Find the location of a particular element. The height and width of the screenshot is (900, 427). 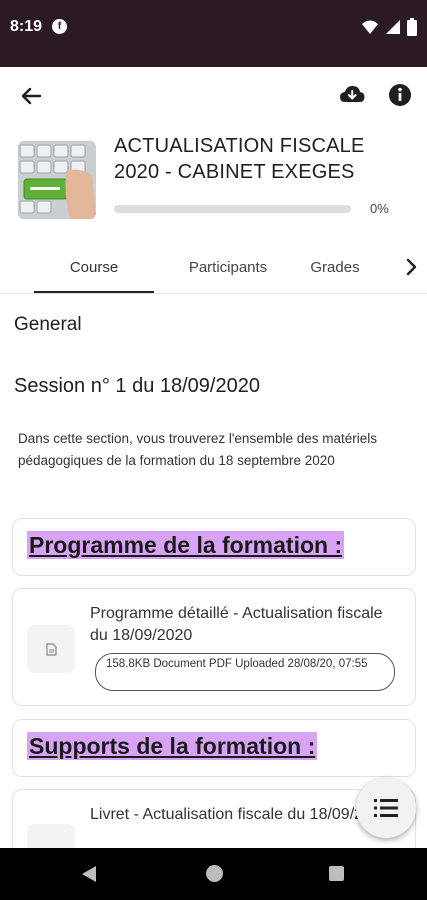

course-progress-text: 0% is located at coordinates (379, 208).